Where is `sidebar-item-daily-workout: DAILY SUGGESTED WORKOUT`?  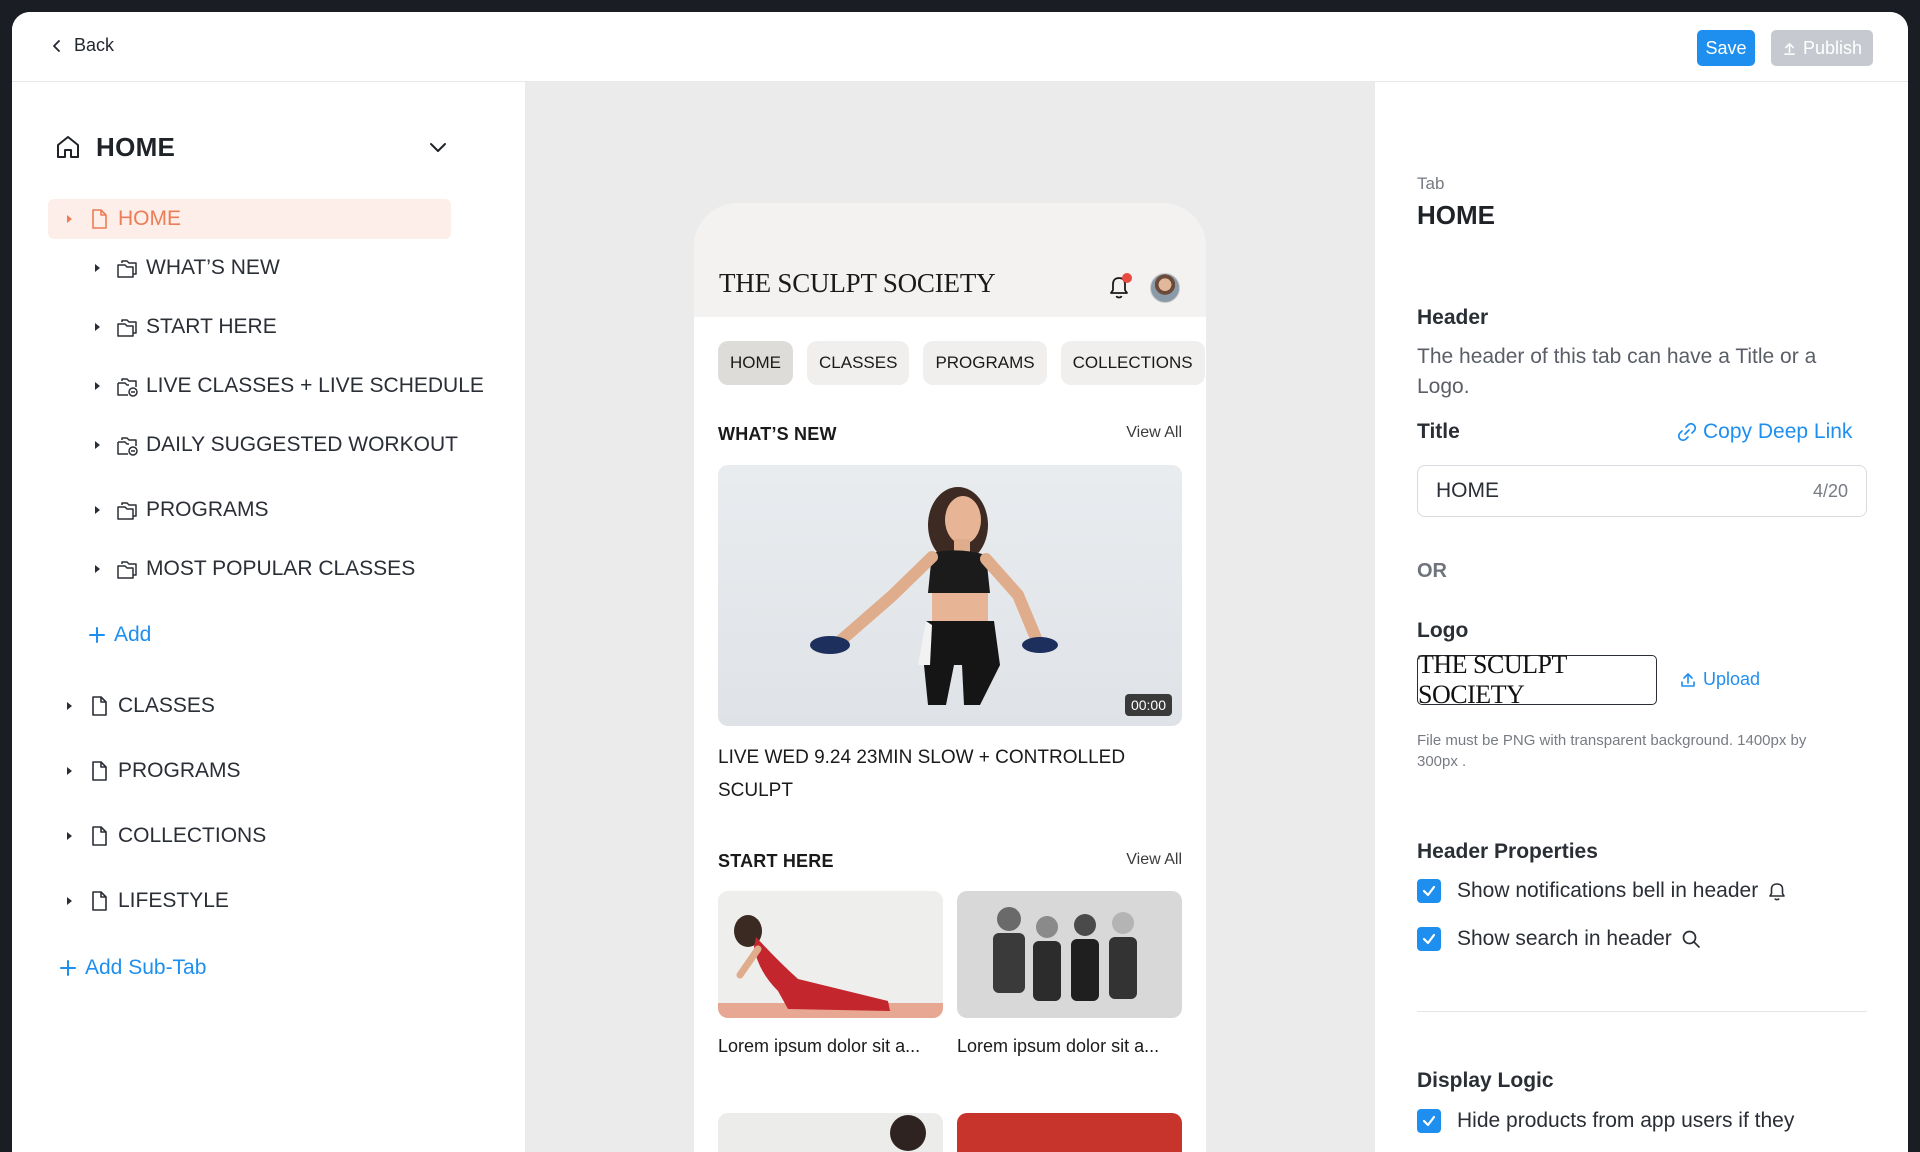
sidebar-item-daily-workout: DAILY SUGGESTED WORKOUT is located at coordinates (275, 445).